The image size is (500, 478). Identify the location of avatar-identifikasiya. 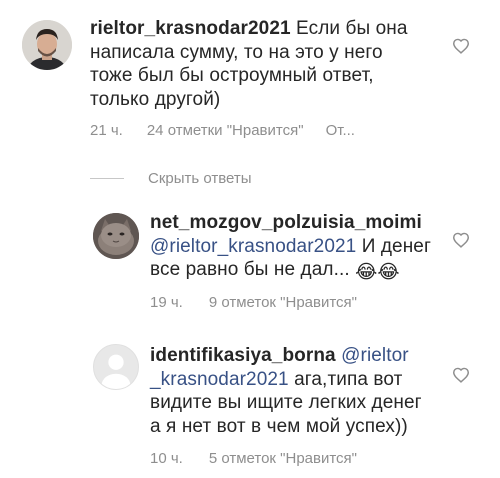
(116, 367).